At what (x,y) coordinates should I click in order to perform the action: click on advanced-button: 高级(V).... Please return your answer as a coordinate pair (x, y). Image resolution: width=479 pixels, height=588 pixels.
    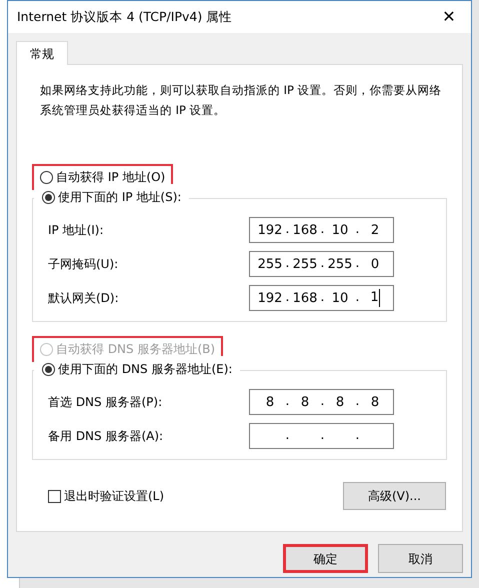
    Looking at the image, I should click on (394, 496).